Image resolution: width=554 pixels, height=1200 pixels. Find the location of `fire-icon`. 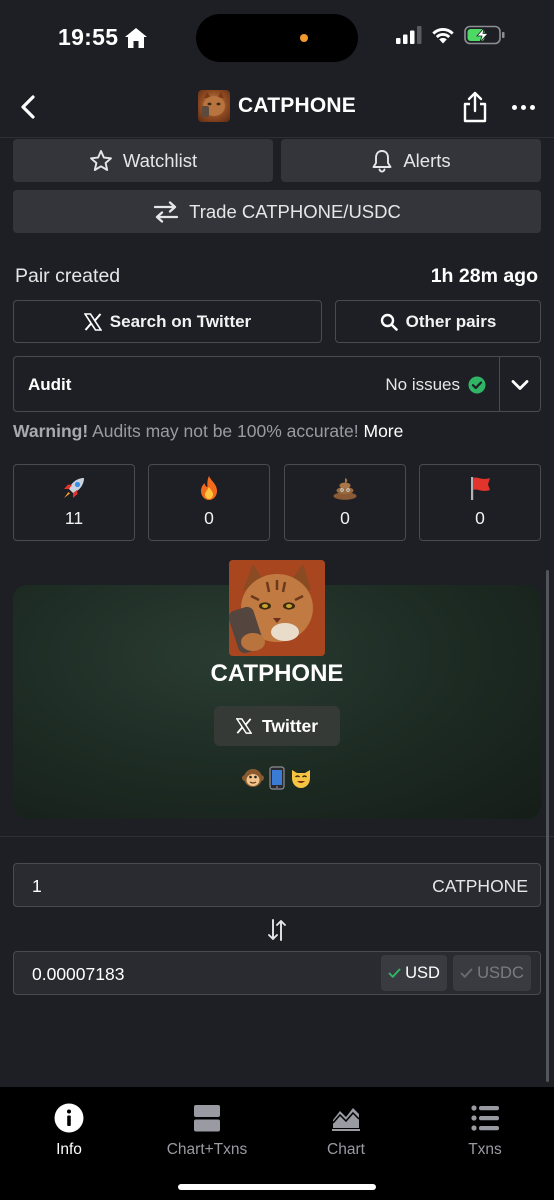

fire-icon is located at coordinates (209, 488).